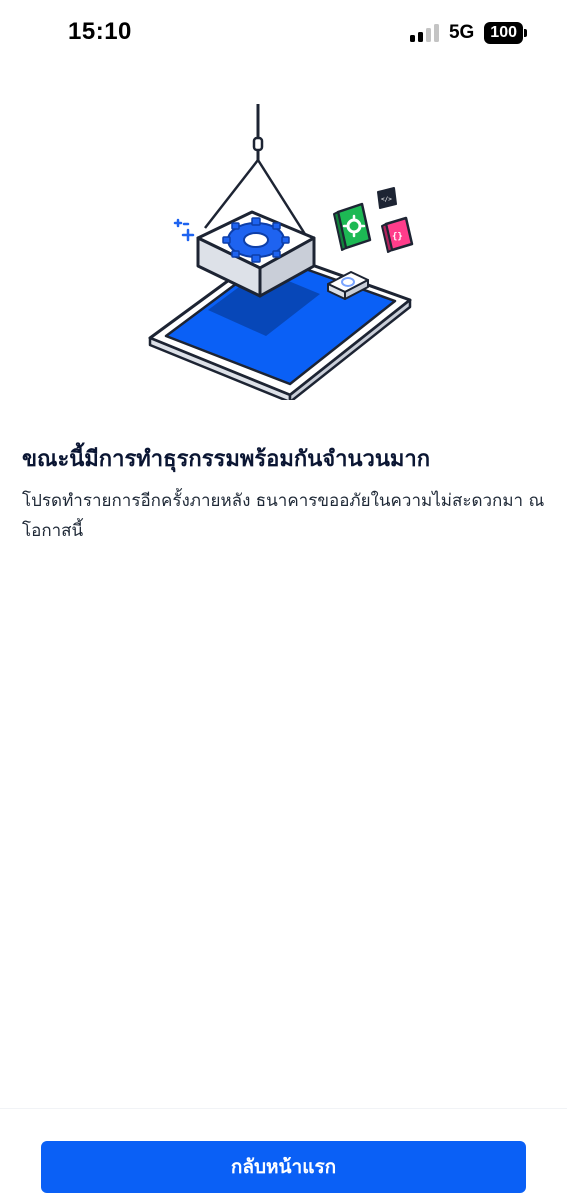 The image size is (567, 1201). I want to click on error-title: ขณะนี้มีการทำธุรกรรมพร้อมกันจำนวนมาก, so click(226, 459).